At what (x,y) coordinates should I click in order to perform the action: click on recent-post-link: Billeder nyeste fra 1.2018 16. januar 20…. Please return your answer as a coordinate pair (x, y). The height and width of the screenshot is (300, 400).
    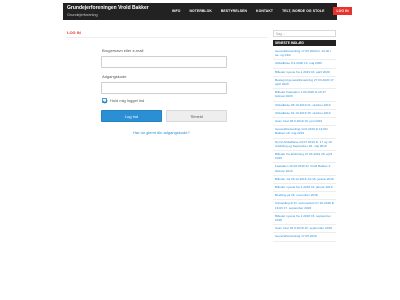
    Looking at the image, I should click on (304, 188).